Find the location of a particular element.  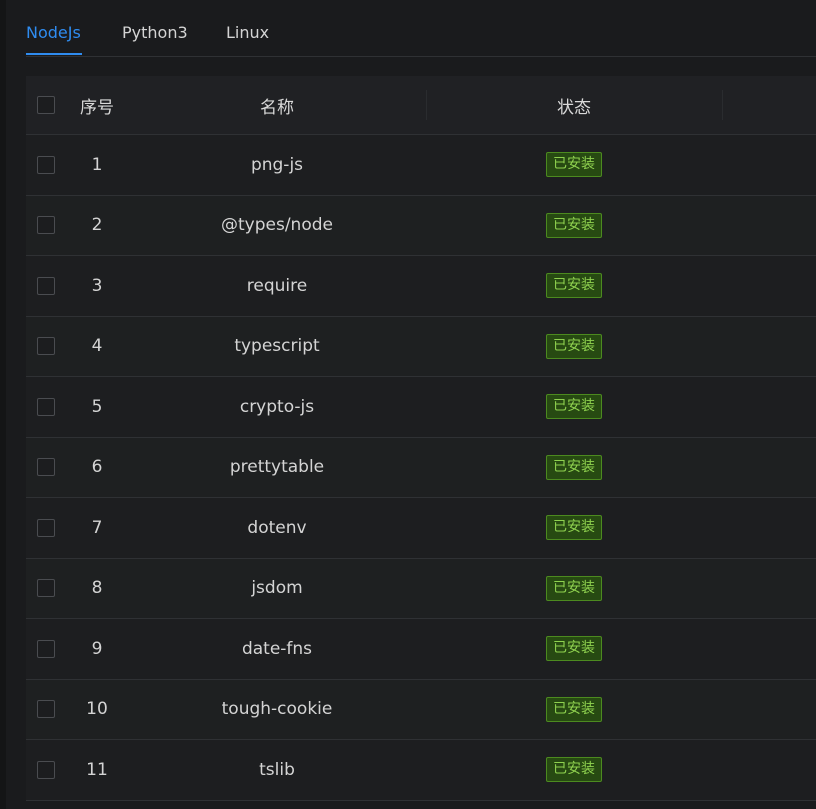

table-row: 4 typescript 已安装 is located at coordinates (421, 346).